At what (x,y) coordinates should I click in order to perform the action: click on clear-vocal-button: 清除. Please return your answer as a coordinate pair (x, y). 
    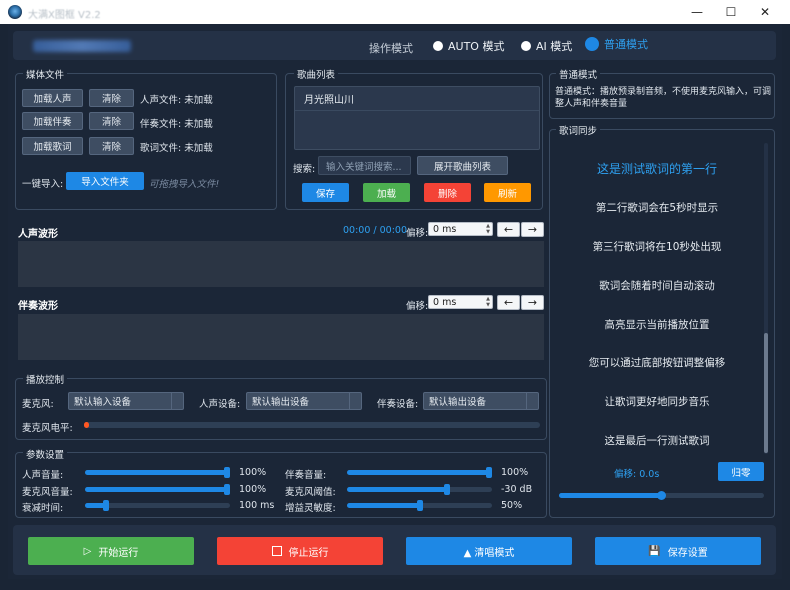
    Looking at the image, I should click on (111, 98).